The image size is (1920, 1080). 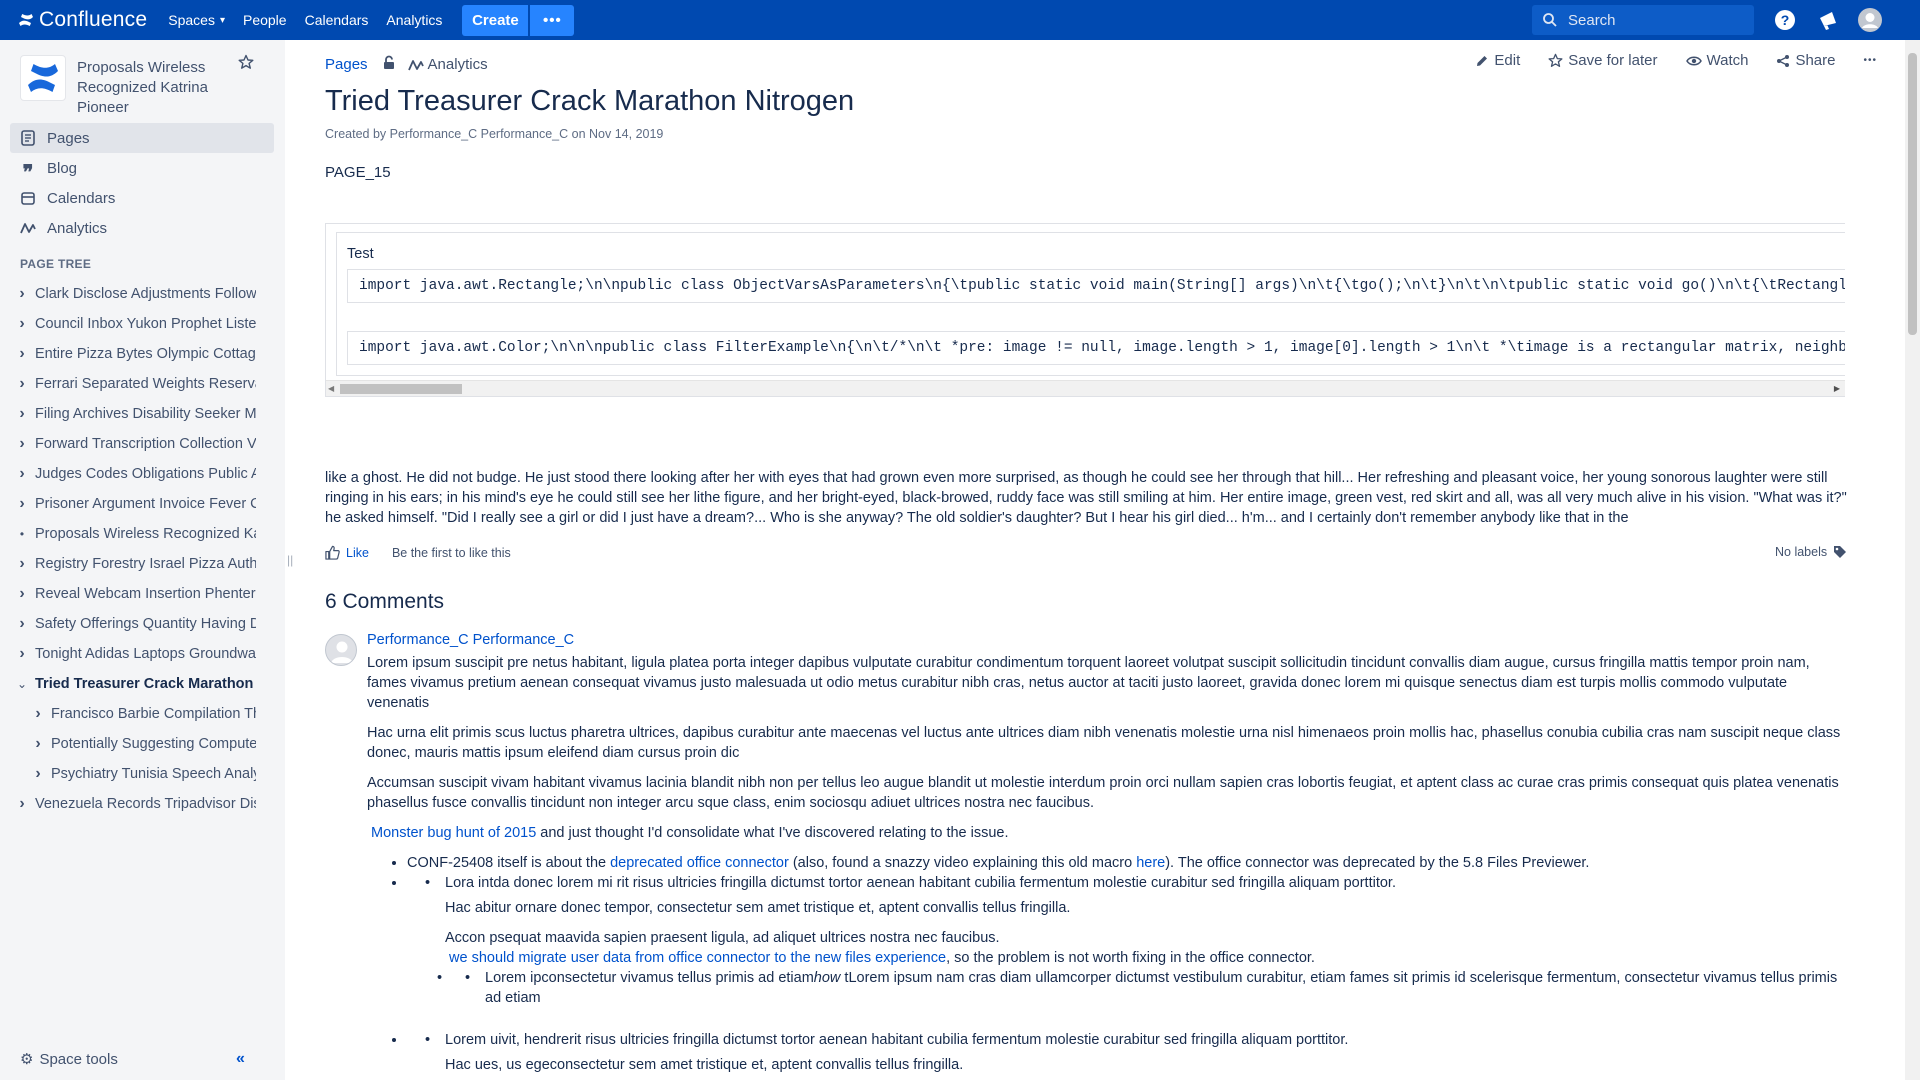 What do you see at coordinates (73, 20) in the screenshot?
I see `confluence-logo: Confluence` at bounding box center [73, 20].